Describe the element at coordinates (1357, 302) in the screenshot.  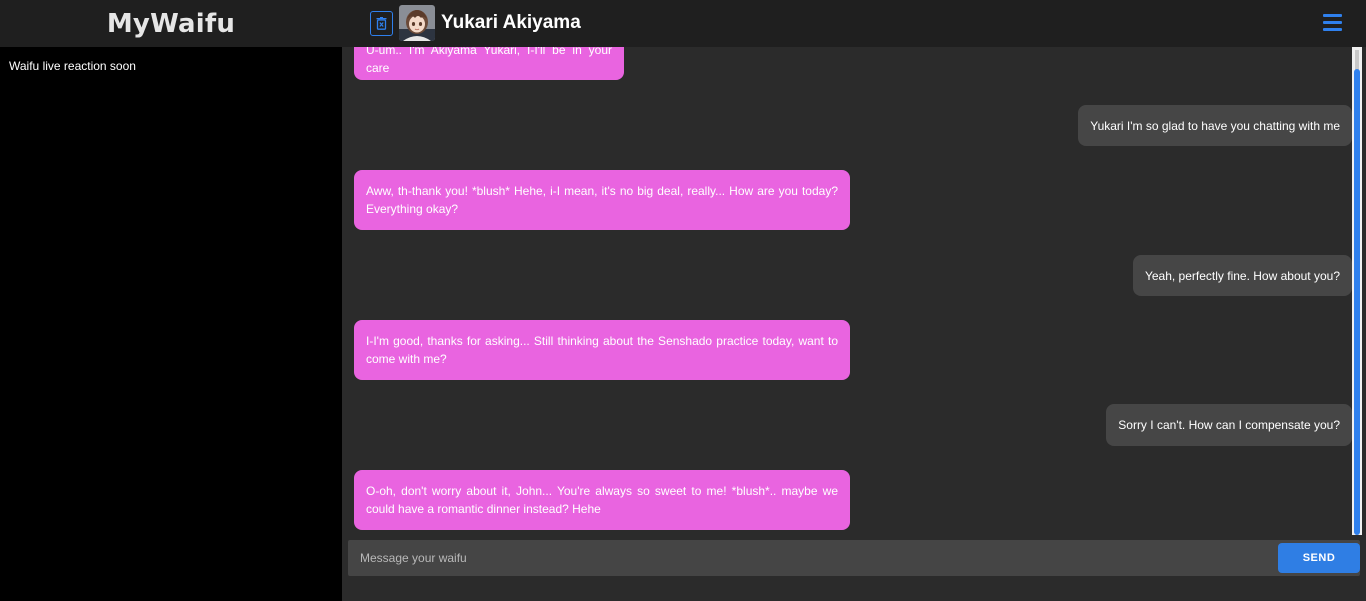
I see `scrollbar-thumb` at that location.